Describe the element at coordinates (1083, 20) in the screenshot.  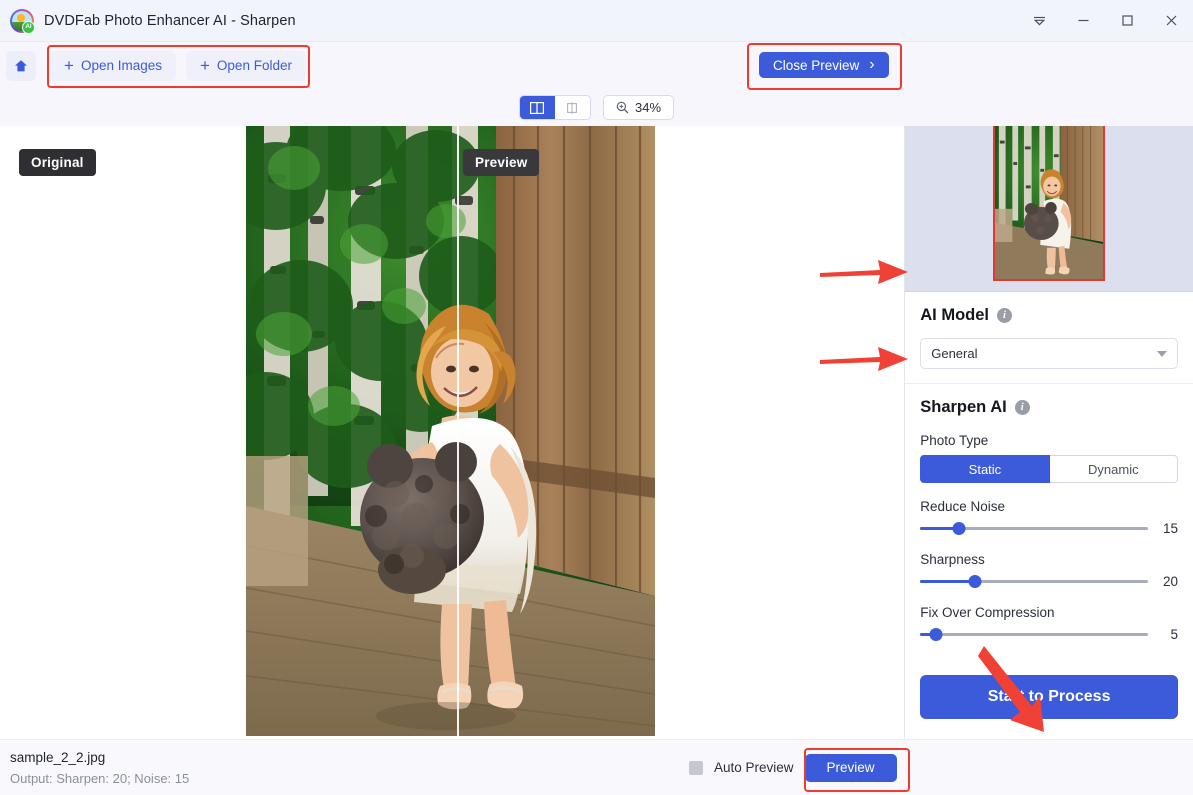
I see `minimize-icon` at that location.